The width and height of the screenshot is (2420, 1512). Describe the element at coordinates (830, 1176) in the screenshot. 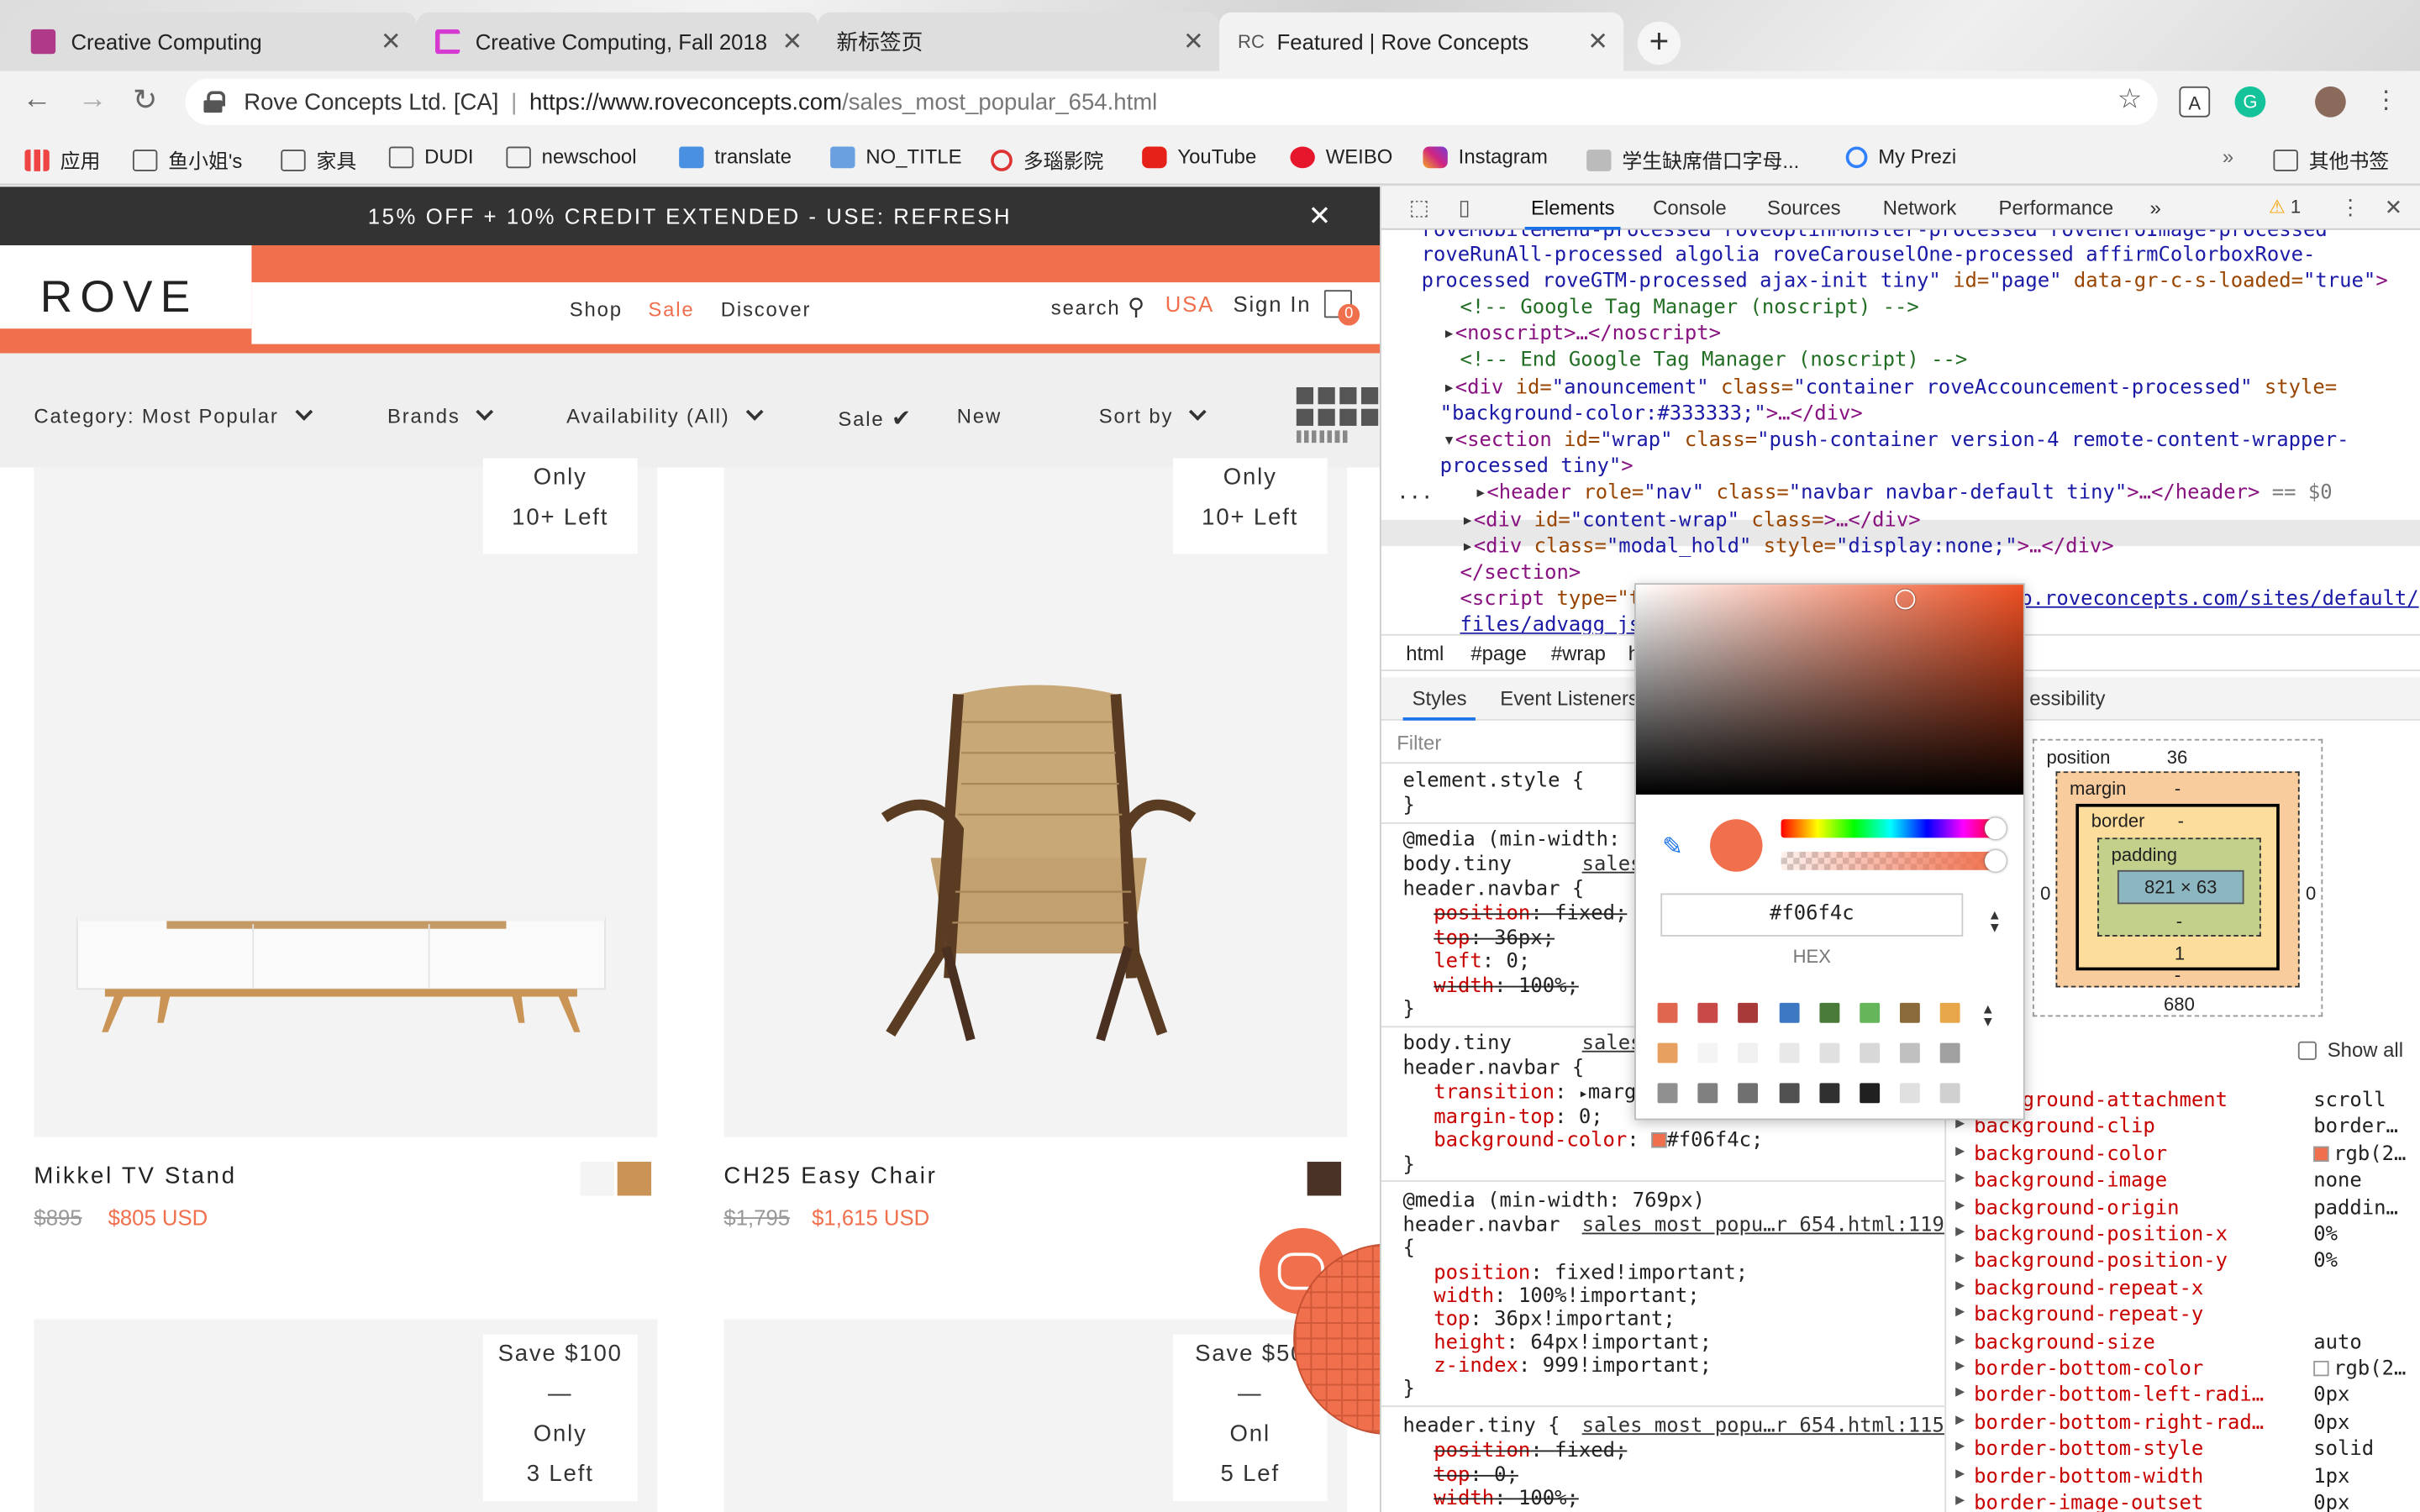

I see `product-name: CH25 Easy Chair` at that location.